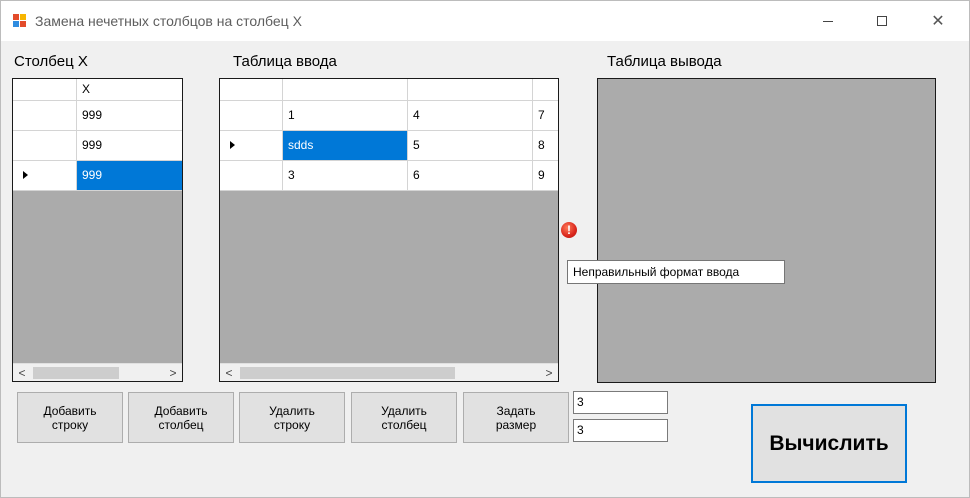 Image resolution: width=970 pixels, height=498 pixels. I want to click on grid-cell-selected: 999, so click(129, 176).